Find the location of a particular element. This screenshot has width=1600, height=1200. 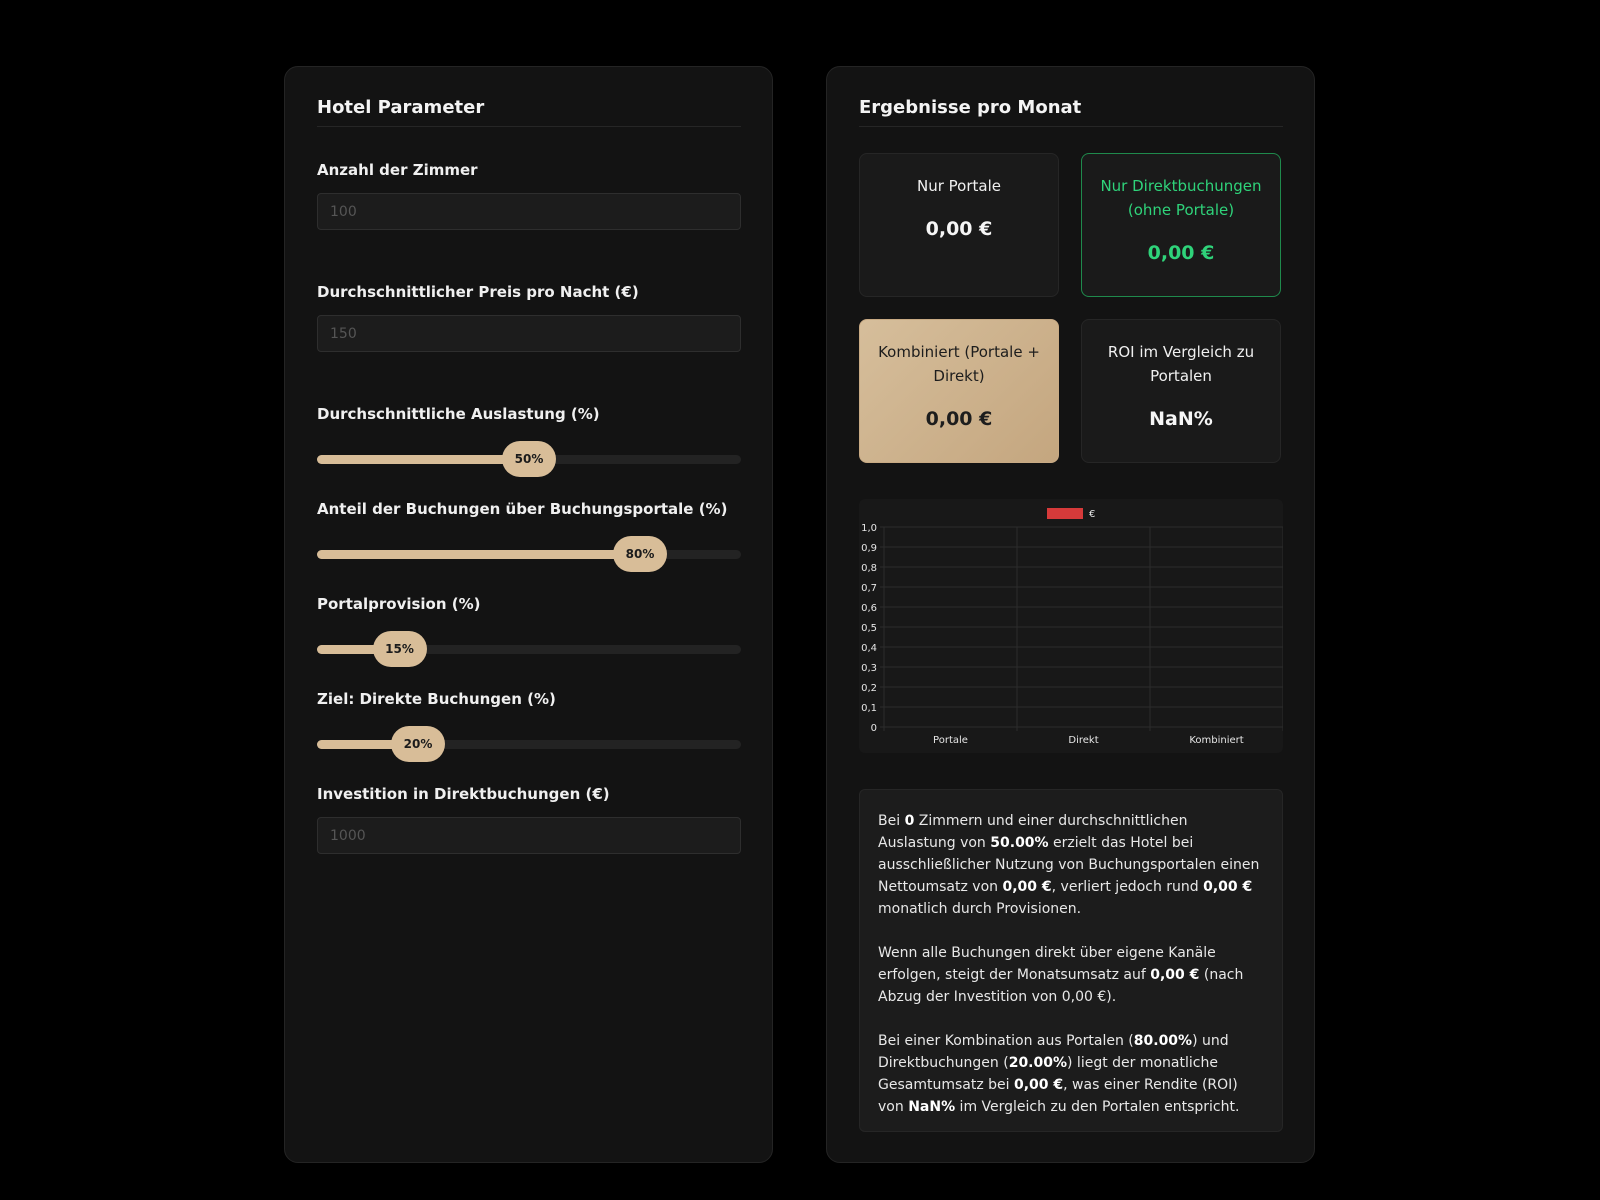

portal-share-slider: 80% is located at coordinates (529, 554).